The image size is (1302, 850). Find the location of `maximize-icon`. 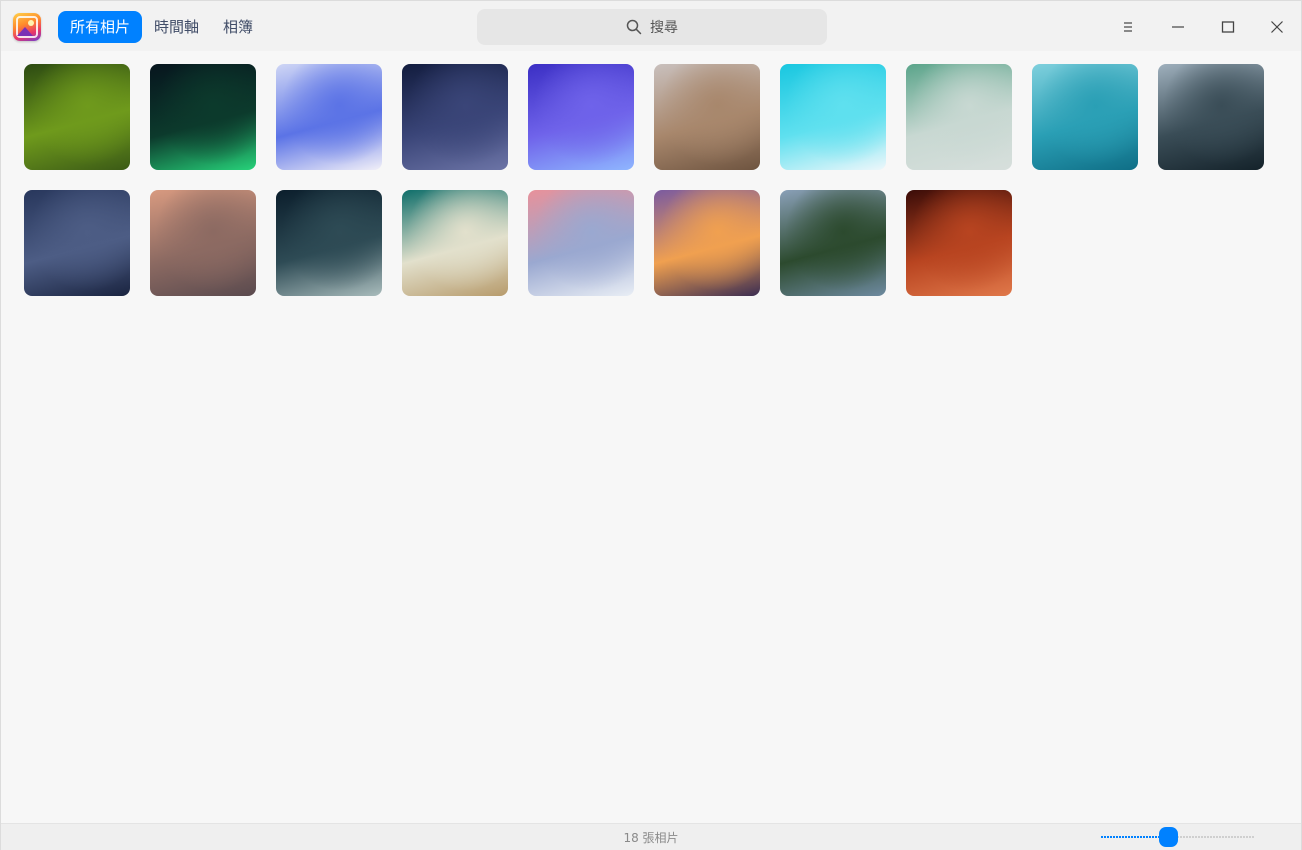

maximize-icon is located at coordinates (1228, 27).